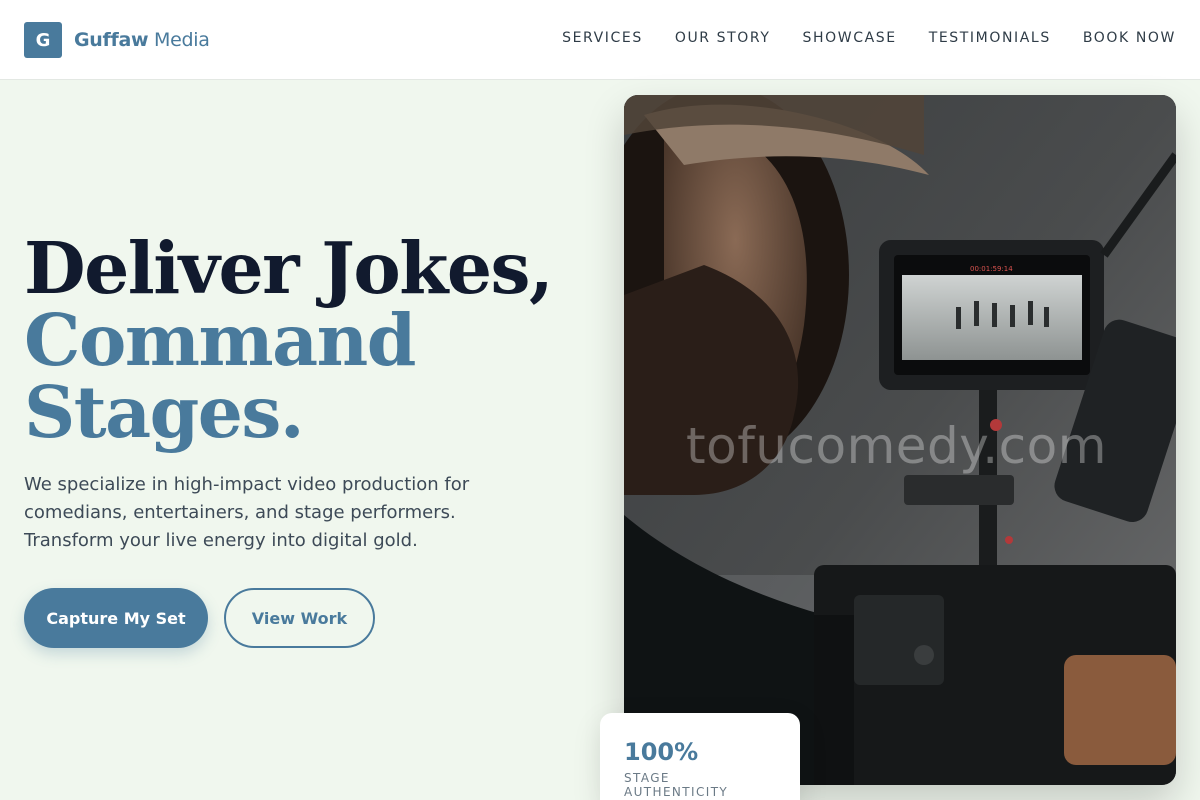  I want to click on stat-label: STAGE AUTHENTICITY, so click(676, 785).